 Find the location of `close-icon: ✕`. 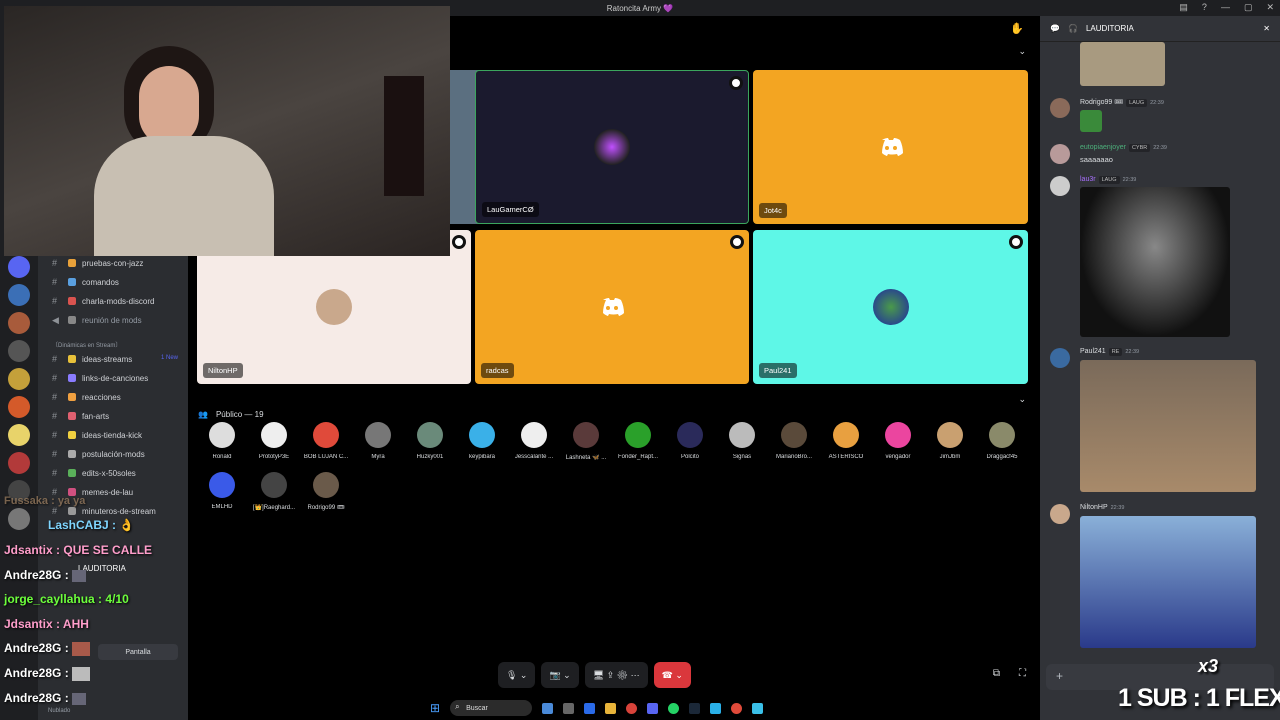

close-icon: ✕ is located at coordinates (1266, 28).